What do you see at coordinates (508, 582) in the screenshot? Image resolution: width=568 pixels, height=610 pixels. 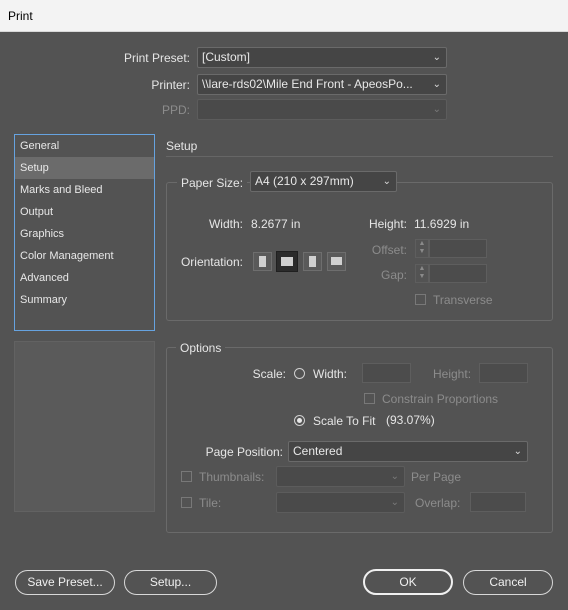 I see `cancel-button: Cancel` at bounding box center [508, 582].